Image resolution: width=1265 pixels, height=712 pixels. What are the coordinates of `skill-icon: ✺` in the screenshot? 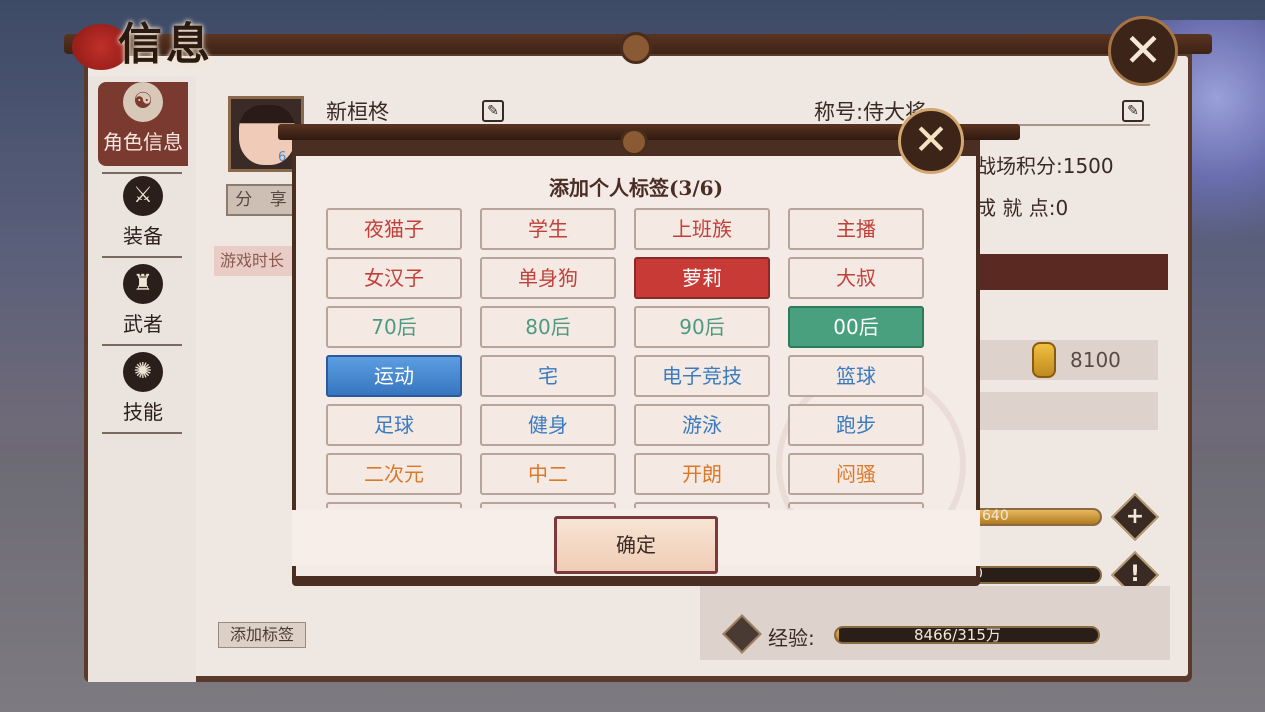 It's located at (143, 372).